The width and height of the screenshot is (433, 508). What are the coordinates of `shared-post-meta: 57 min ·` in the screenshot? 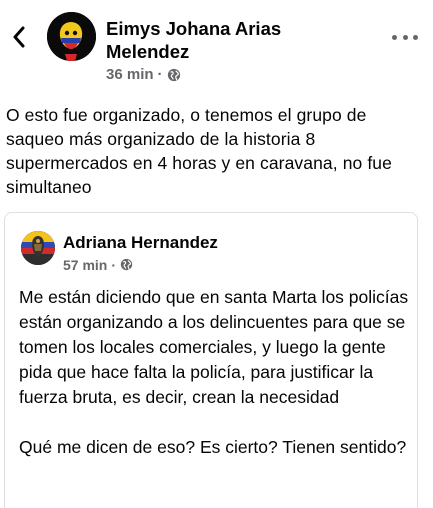 It's located at (98, 265).